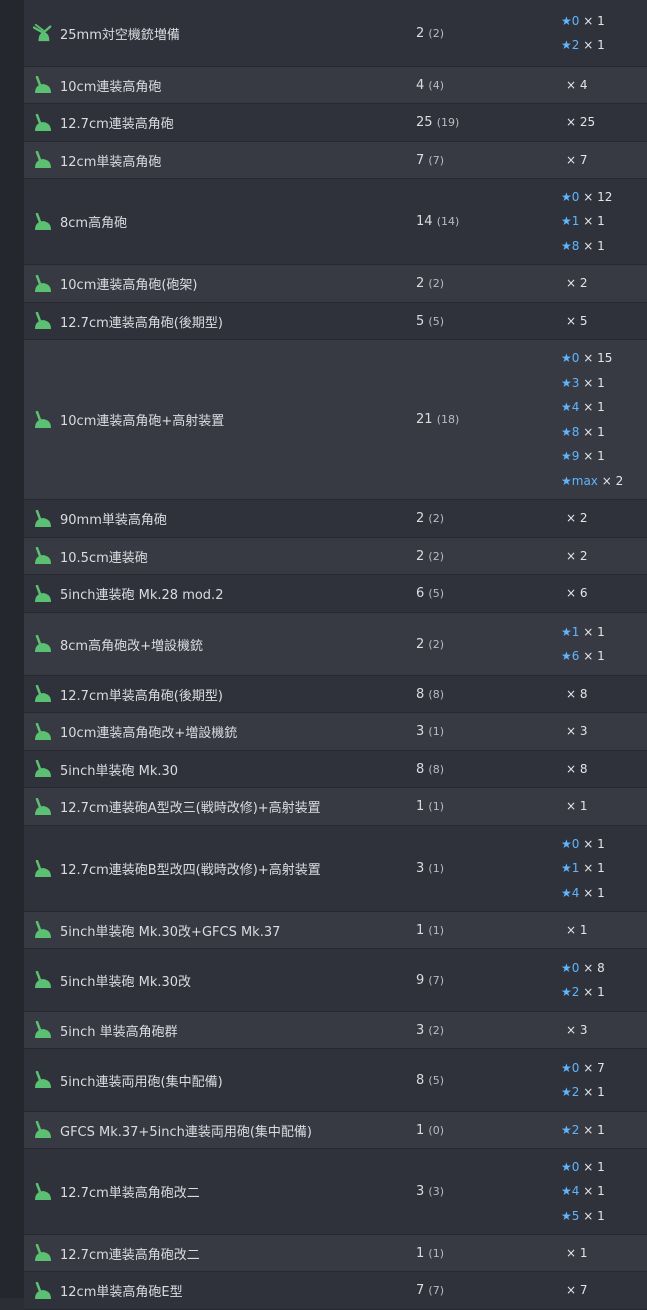 The image size is (647, 1310). Describe the element at coordinates (335, 321) in the screenshot. I see `table-row: 12.7cm連装高角砲(後期型) 5 (5) × 5` at that location.